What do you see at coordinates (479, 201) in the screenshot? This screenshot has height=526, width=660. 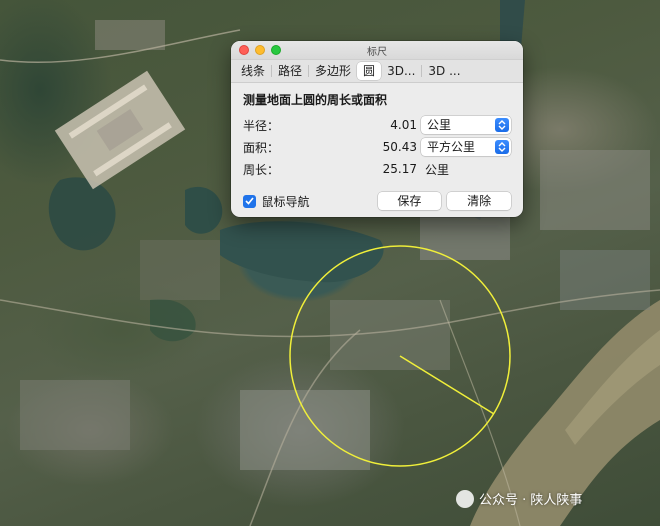 I see `clear-button: 清除` at bounding box center [479, 201].